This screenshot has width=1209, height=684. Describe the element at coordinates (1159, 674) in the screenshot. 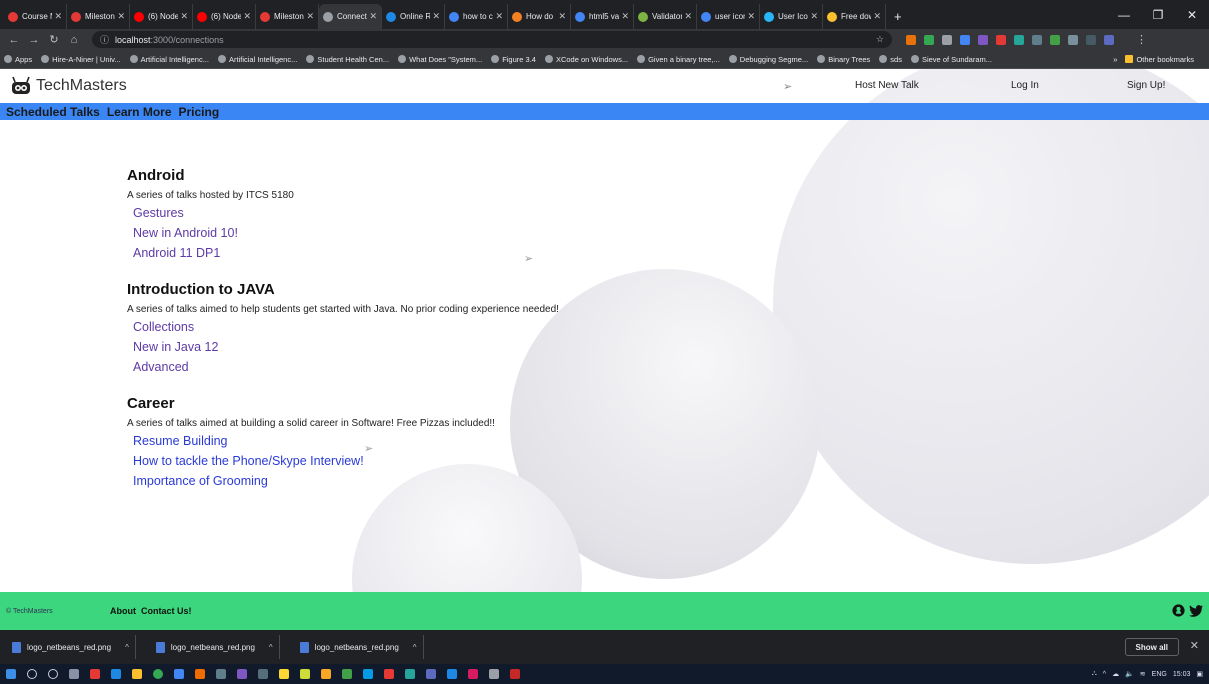

I see `language-indicator: ENG` at that location.